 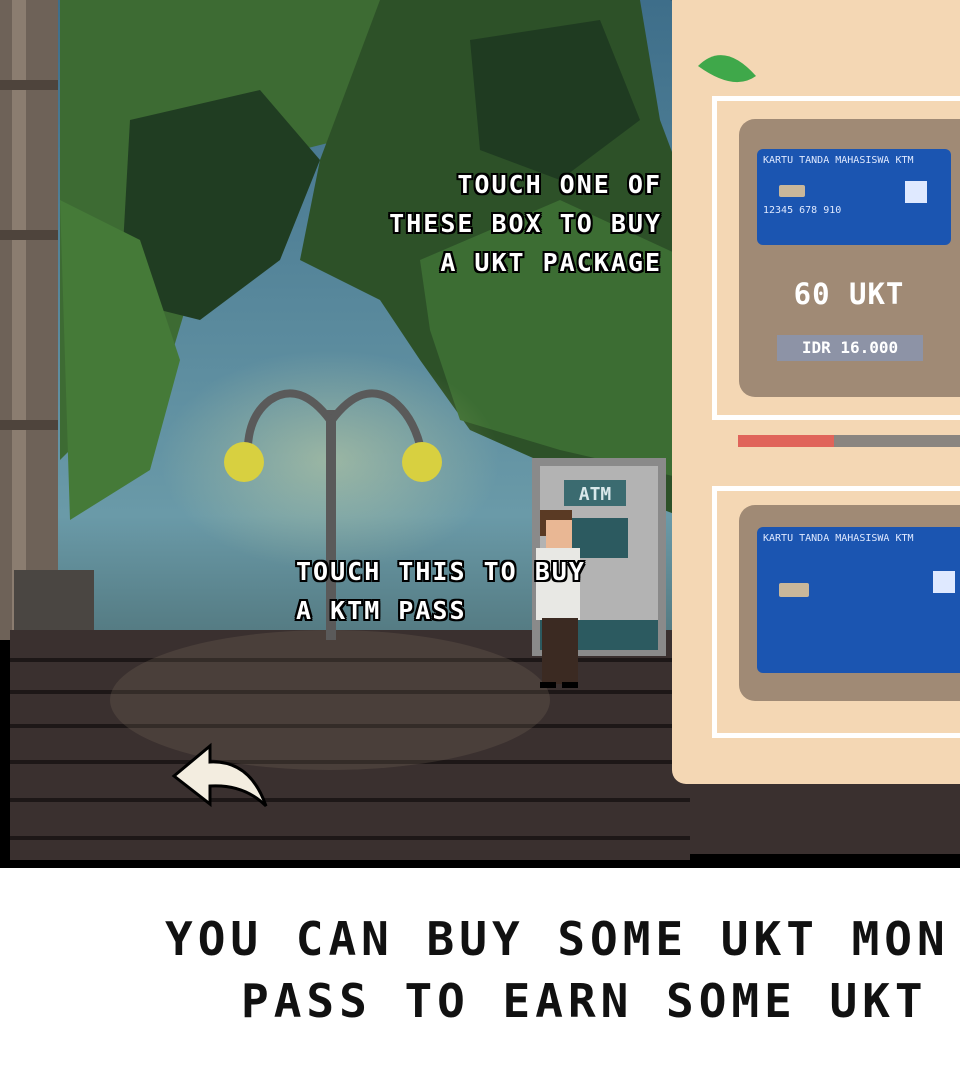 What do you see at coordinates (559, 184) in the screenshot?
I see `hint-top-line-1: Touch one of` at bounding box center [559, 184].